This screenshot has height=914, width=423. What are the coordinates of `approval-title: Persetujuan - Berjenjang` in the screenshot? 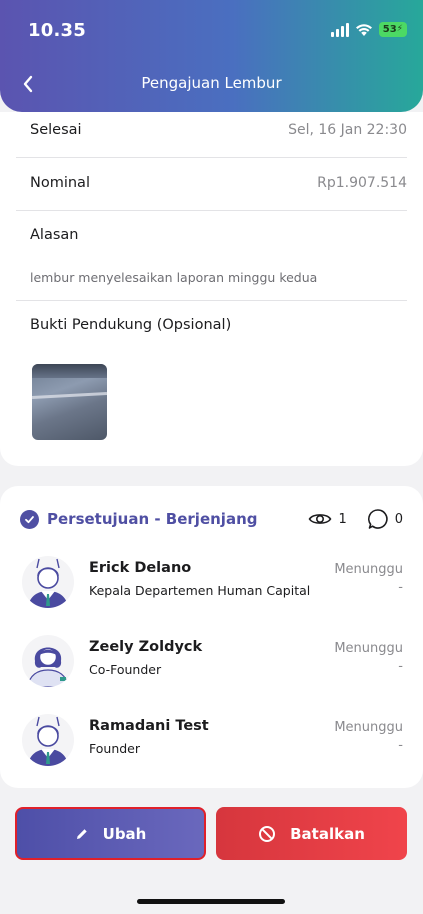 It's located at (152, 519).